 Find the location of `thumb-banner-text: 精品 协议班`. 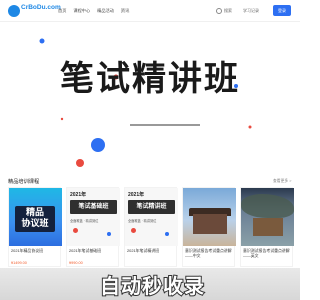

thumb-banner-text: 精品 协议班 is located at coordinates (35, 217).